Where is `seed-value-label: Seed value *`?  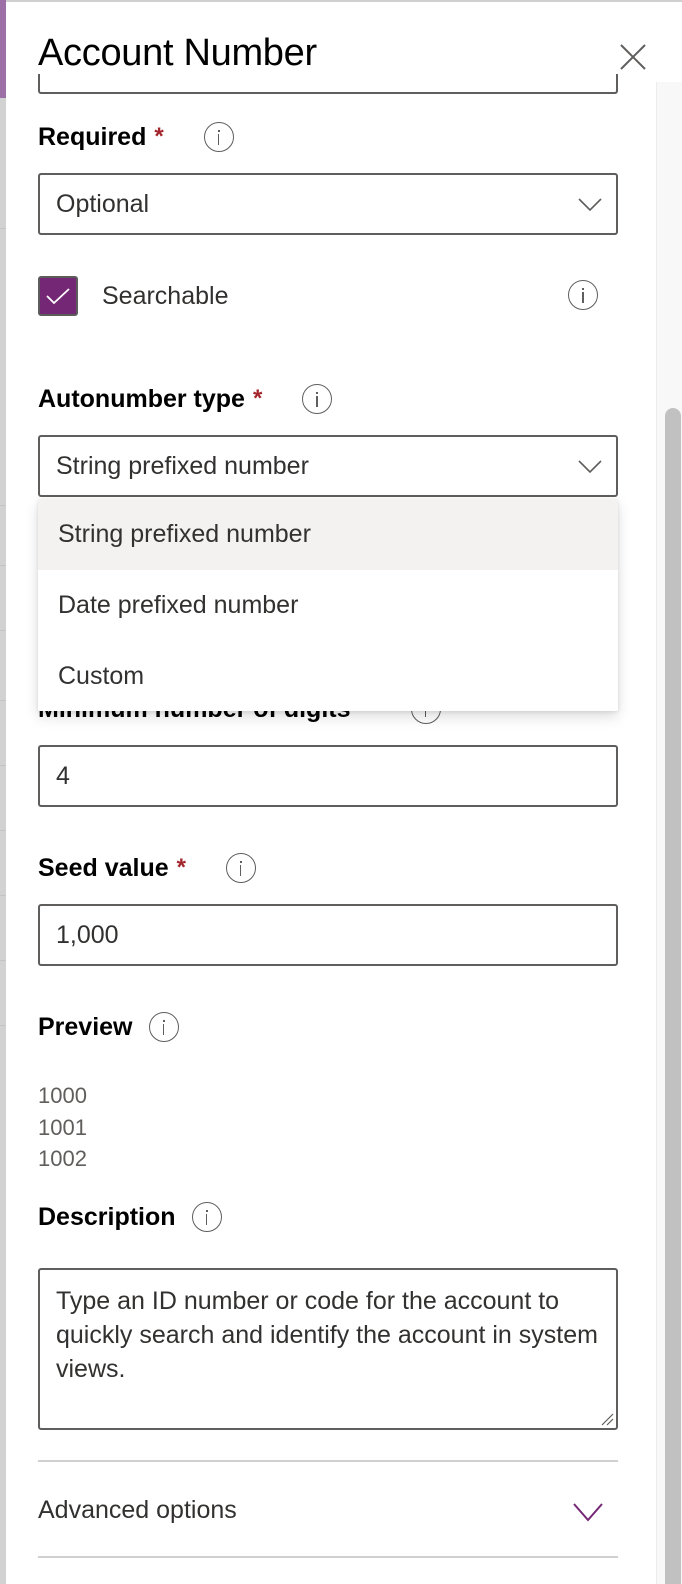
seed-value-label: Seed value * is located at coordinates (147, 868).